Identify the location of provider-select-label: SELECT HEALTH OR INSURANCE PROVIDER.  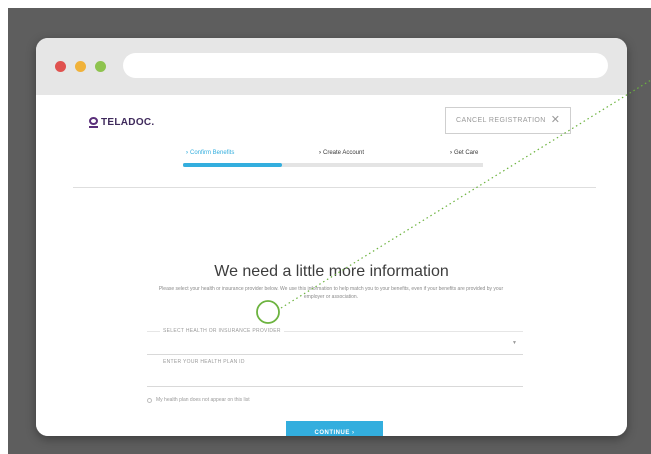
(222, 331).